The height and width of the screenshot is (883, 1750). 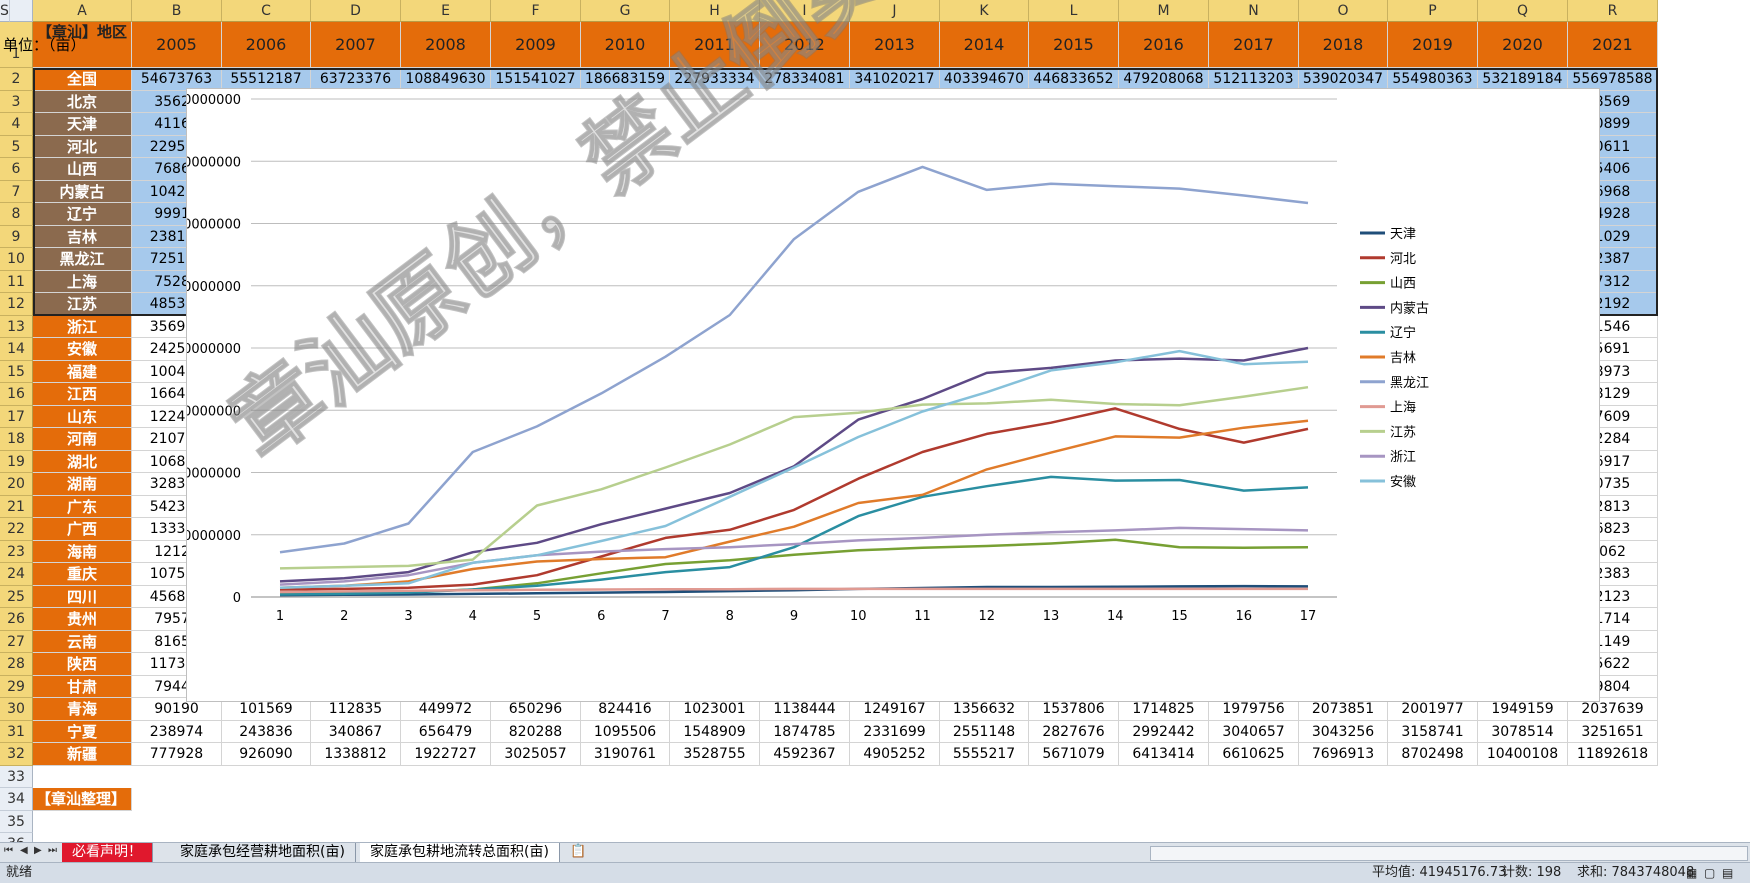 I want to click on row-header: 3, so click(x=16, y=101).